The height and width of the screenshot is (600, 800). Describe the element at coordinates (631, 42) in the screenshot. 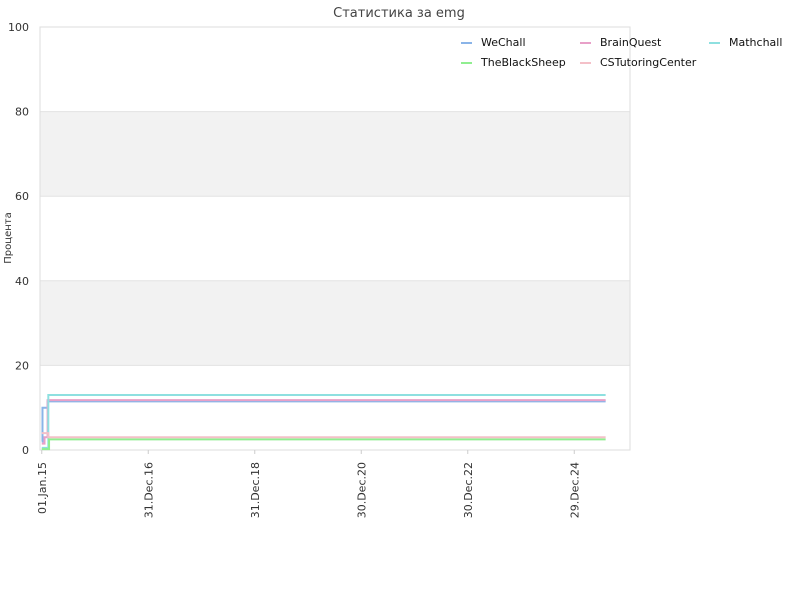

I see `legend-label: BrainQuest` at that location.